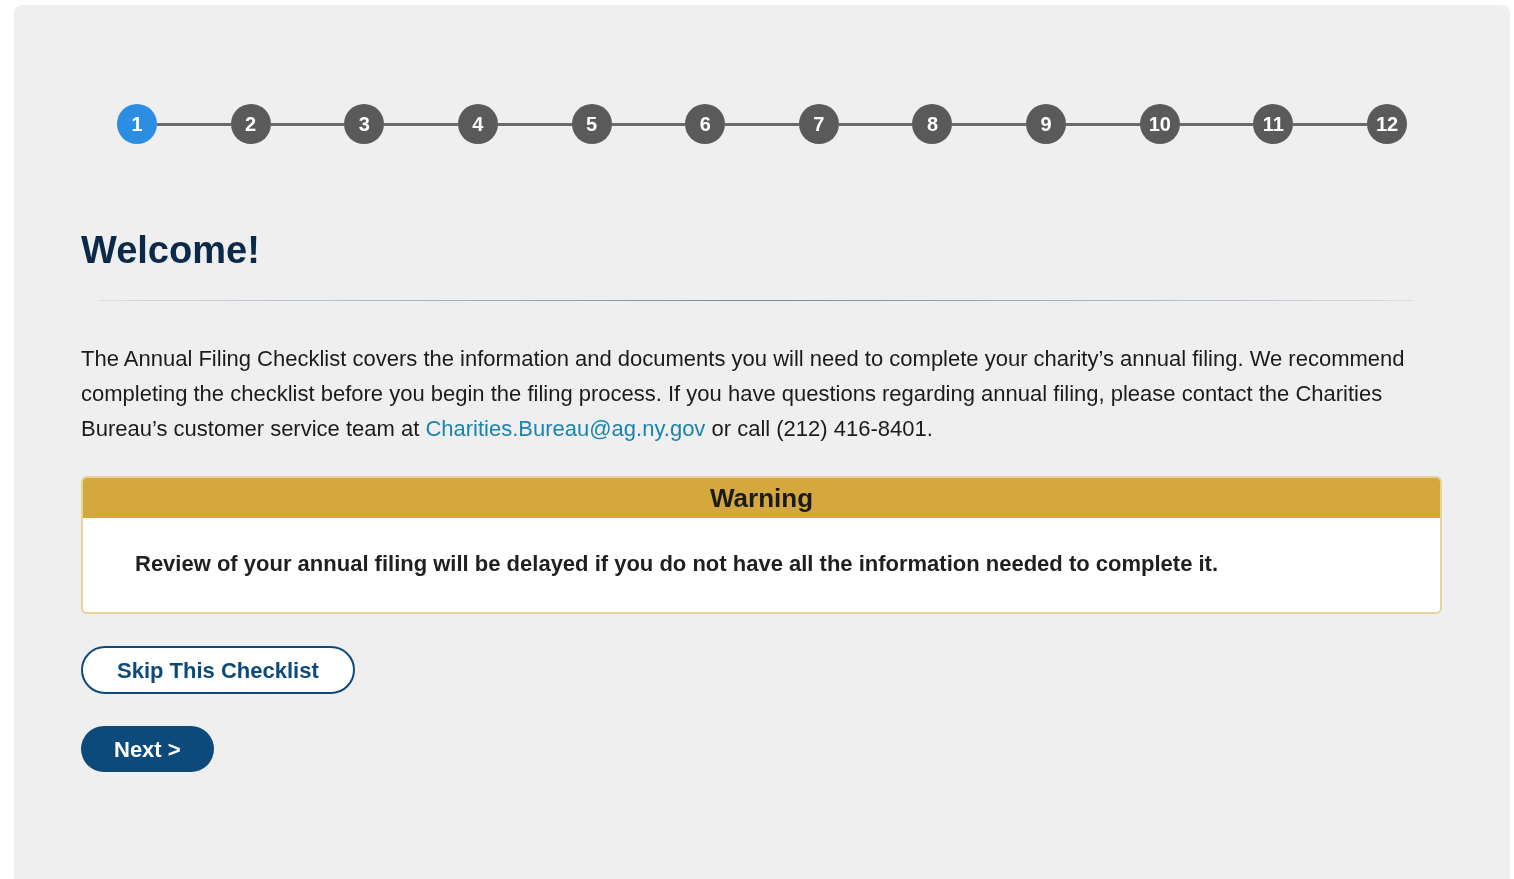 This screenshot has width=1514, height=879. What do you see at coordinates (761, 498) in the screenshot?
I see `warning-title: Warning` at bounding box center [761, 498].